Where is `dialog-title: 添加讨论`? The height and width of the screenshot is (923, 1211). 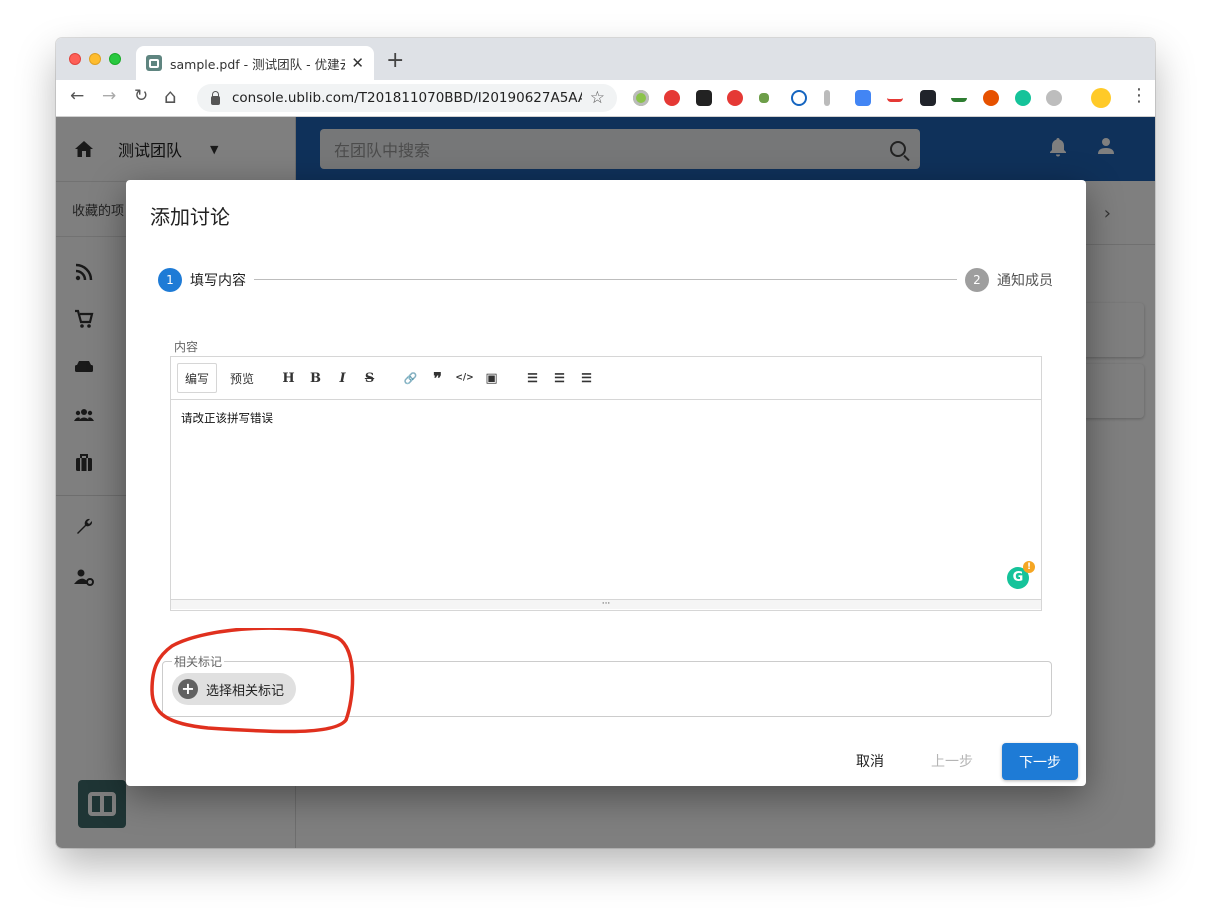 dialog-title: 添加讨论 is located at coordinates (190, 217).